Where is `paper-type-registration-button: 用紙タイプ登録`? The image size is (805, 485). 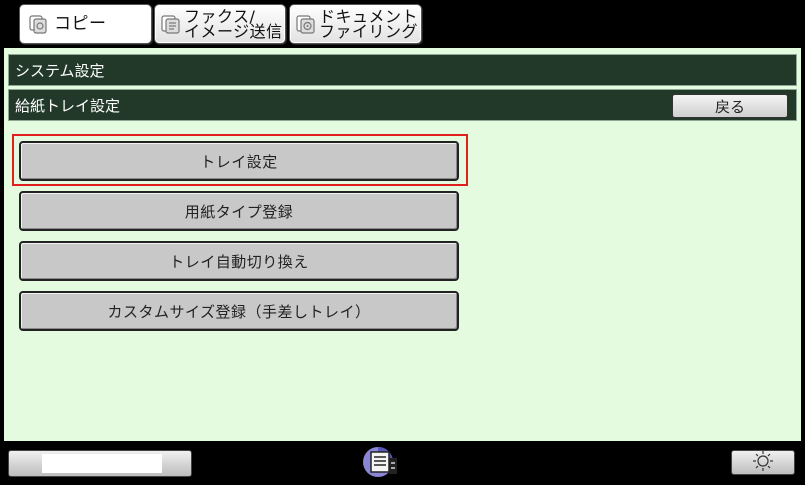 paper-type-registration-button: 用紙タイプ登録 is located at coordinates (239, 211).